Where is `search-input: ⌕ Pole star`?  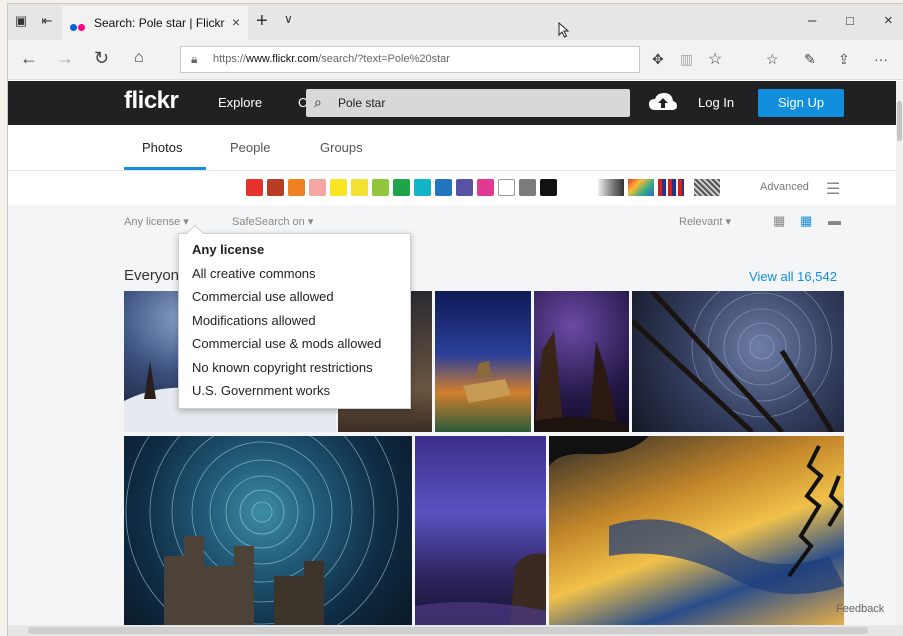 search-input: ⌕ Pole star is located at coordinates (468, 103).